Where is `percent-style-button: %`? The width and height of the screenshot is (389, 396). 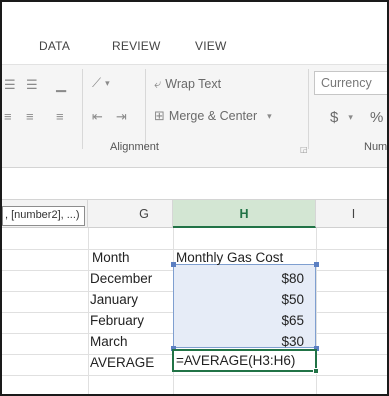 percent-style-button: % is located at coordinates (376, 117).